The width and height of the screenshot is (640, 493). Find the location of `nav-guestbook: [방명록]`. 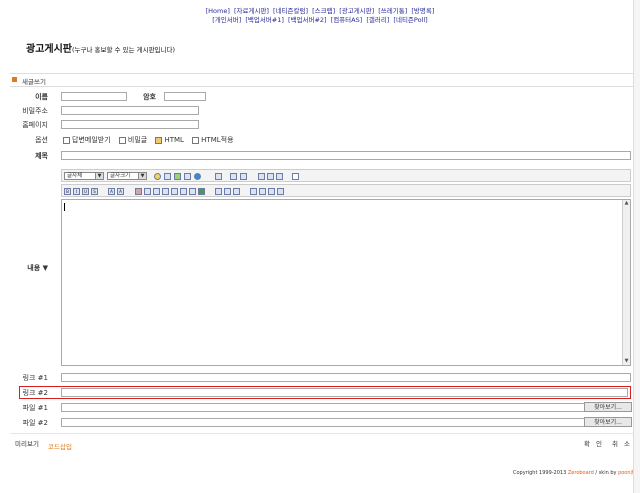

nav-guestbook: [방명록] is located at coordinates (422, 11).